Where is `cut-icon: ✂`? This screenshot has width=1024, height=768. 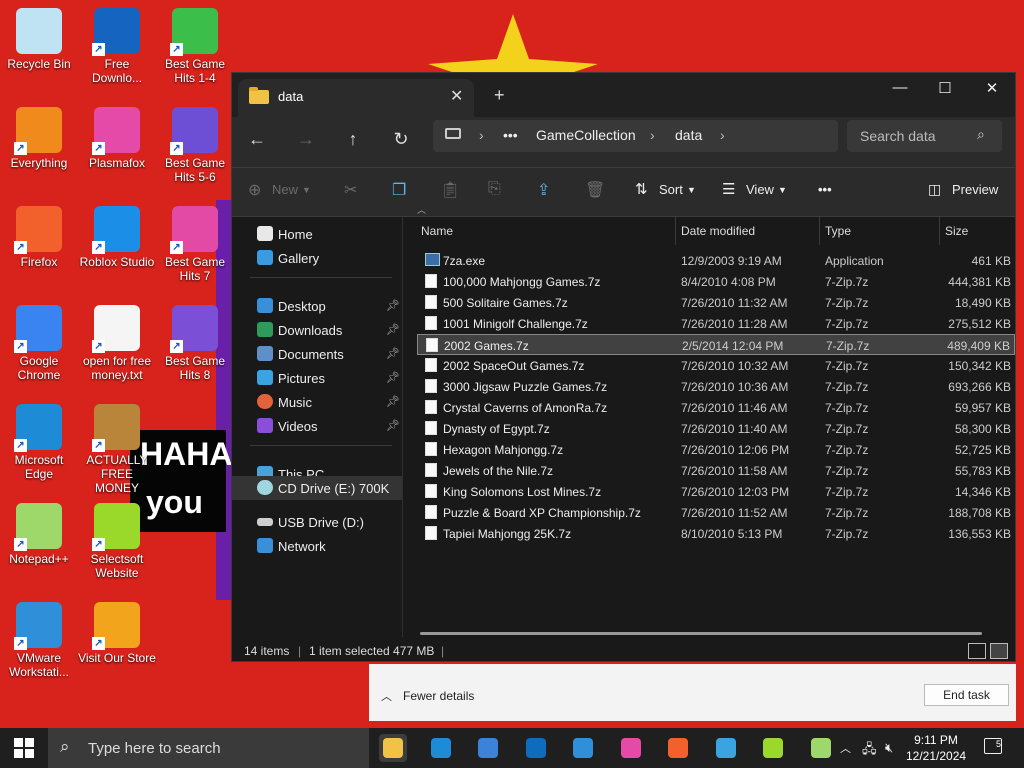
cut-icon: ✂ is located at coordinates (350, 190).